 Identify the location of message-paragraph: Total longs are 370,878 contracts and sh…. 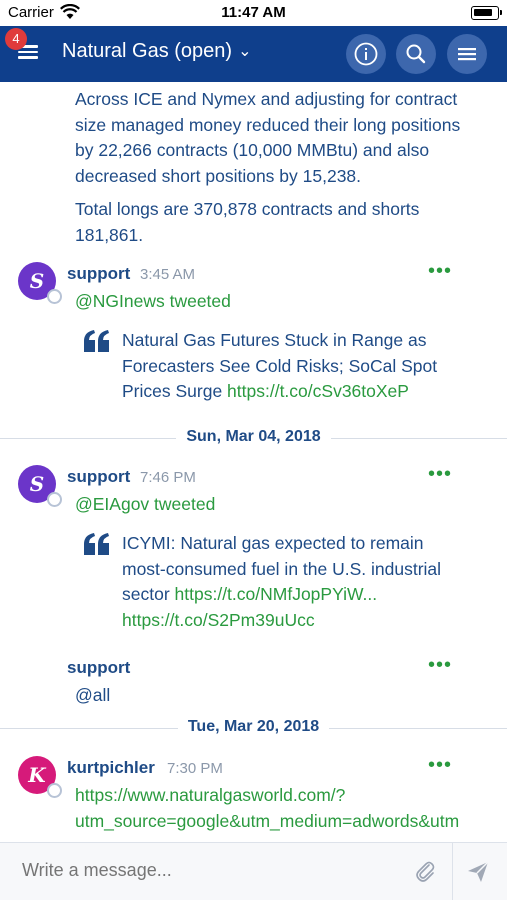
(247, 222).